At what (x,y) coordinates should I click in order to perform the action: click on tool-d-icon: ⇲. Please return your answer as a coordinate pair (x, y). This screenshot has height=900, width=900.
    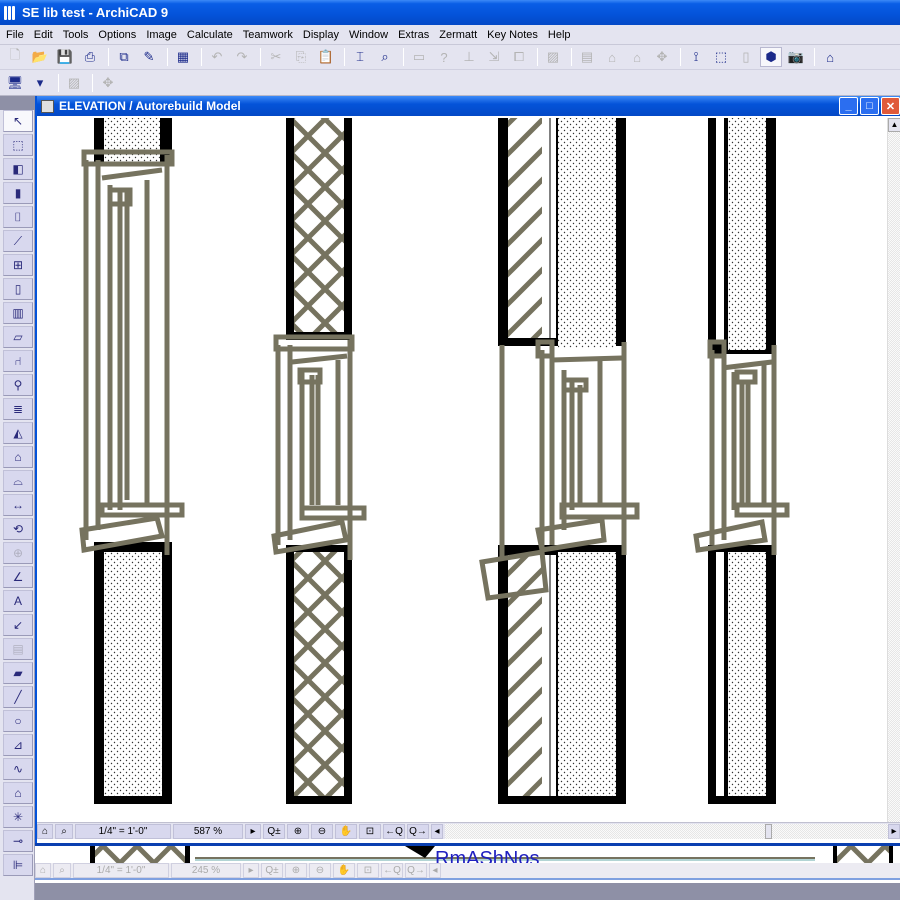
    Looking at the image, I should click on (494, 57).